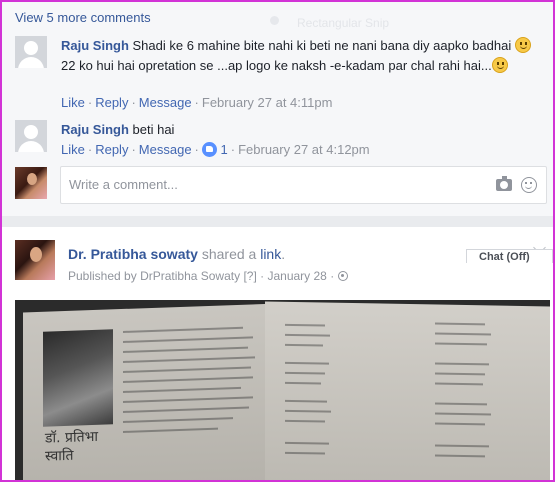 Image resolution: width=555 pixels, height=482 pixels. I want to click on post-action-text: shared a, so click(229, 254).